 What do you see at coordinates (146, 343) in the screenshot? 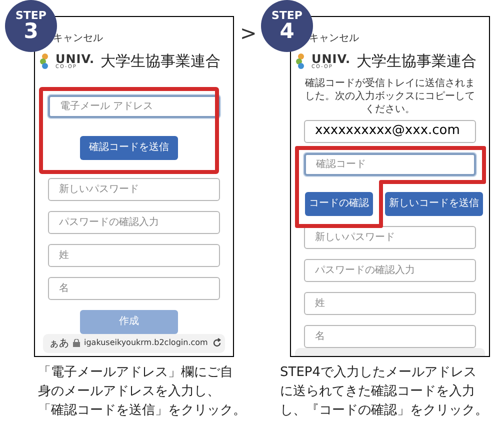
I see `url-text: igakuseikyoukrm.b2clogin.com` at bounding box center [146, 343].